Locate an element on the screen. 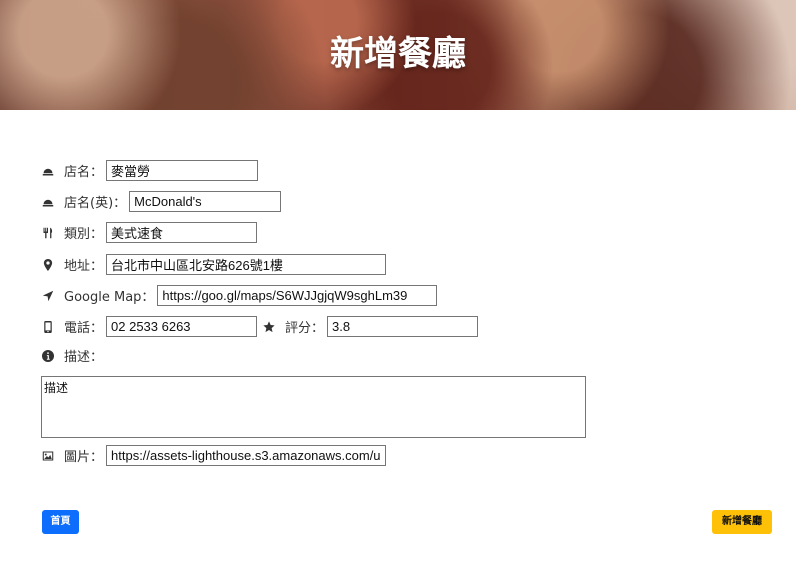 Image resolution: width=796 pixels, height=573 pixels. star-icon is located at coordinates (269, 327).